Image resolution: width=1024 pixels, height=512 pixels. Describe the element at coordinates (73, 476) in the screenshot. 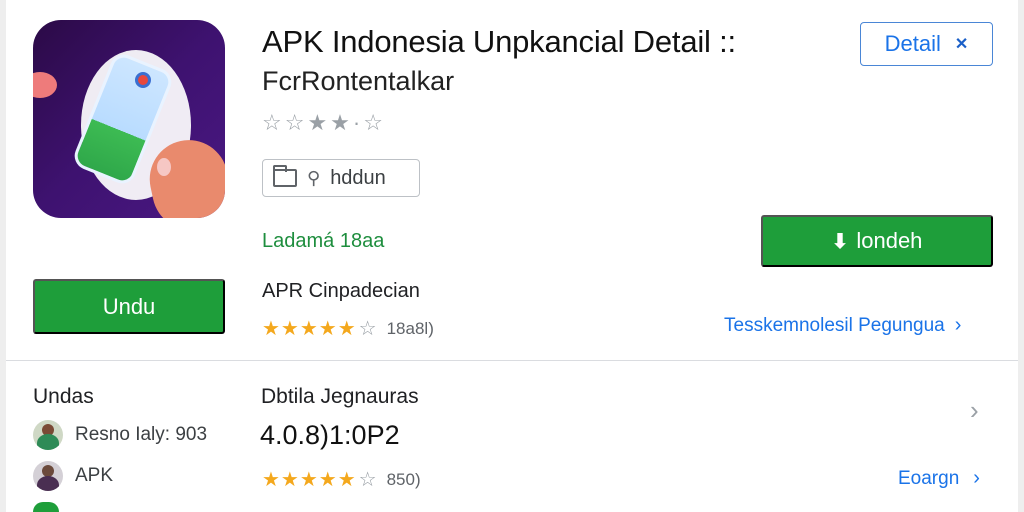

I see `list-item: APK` at that location.